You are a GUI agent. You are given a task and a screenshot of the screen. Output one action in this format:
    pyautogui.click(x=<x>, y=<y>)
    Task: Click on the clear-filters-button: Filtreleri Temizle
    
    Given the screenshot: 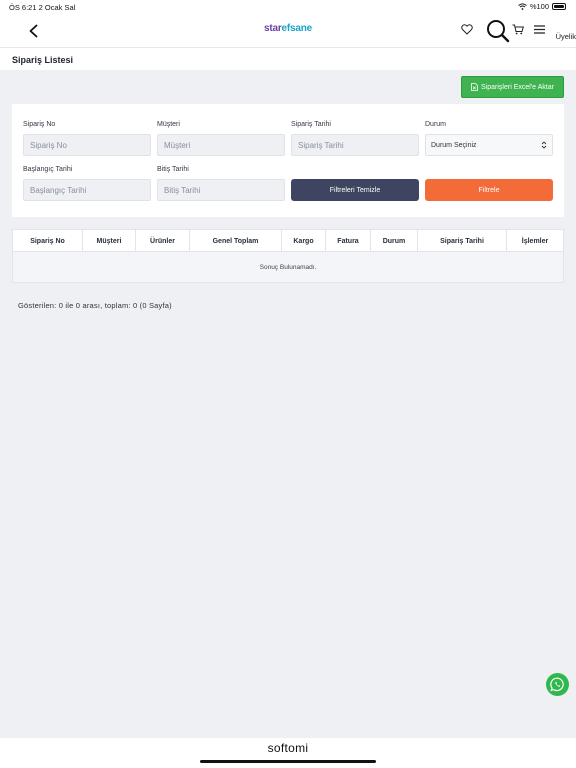 What is the action you would take?
    pyautogui.click(x=355, y=190)
    